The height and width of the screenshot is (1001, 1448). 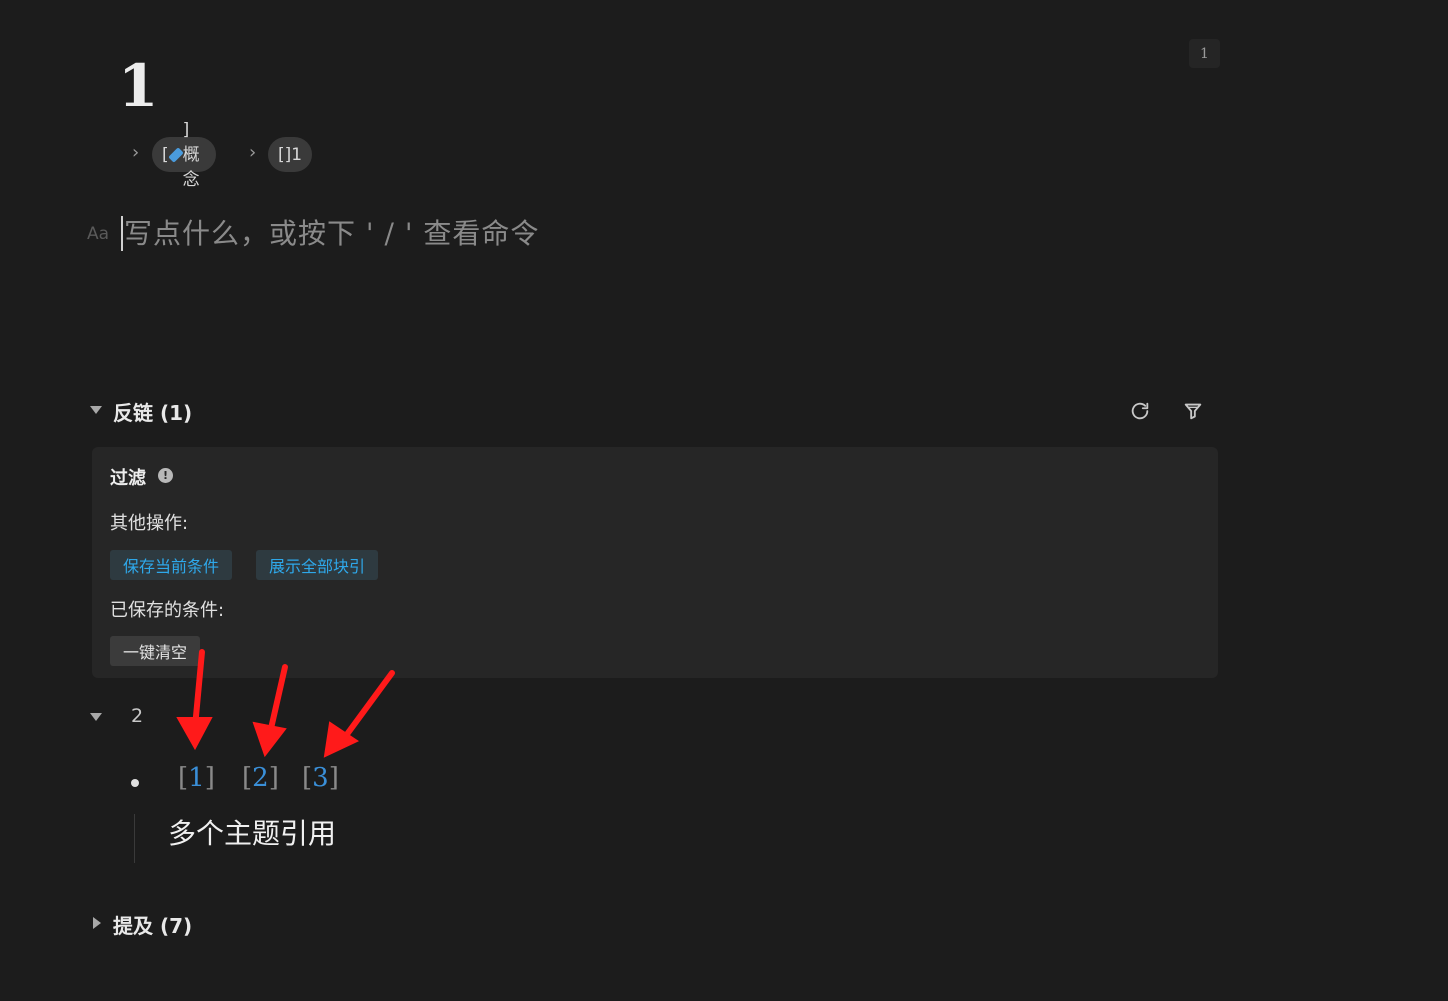 I want to click on annotation-arrows, so click(x=285, y=703).